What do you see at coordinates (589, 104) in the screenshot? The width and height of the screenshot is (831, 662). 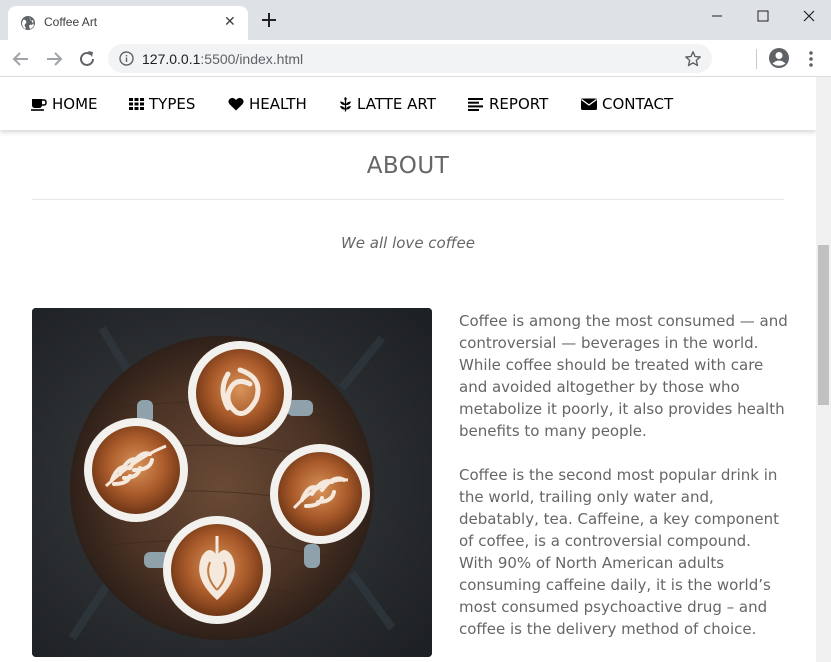 I see `envelope-icon` at bounding box center [589, 104].